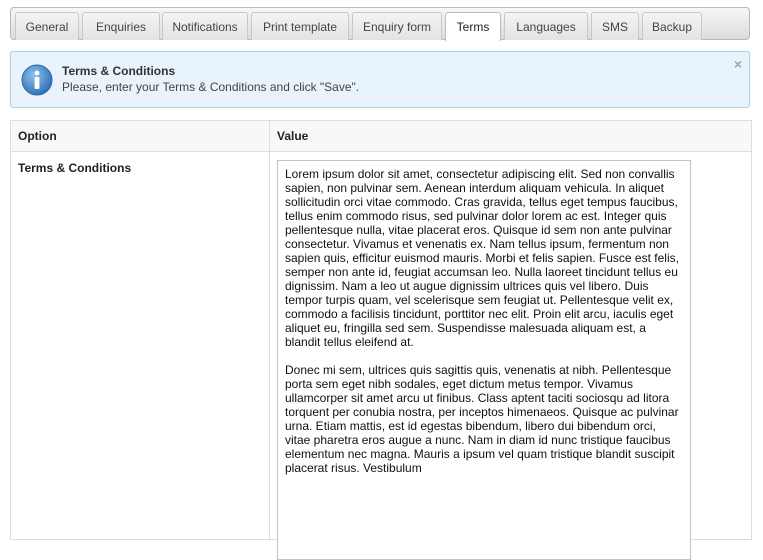 This screenshot has width=763, height=560. What do you see at coordinates (615, 26) in the screenshot?
I see `tab-sms: SMS` at bounding box center [615, 26].